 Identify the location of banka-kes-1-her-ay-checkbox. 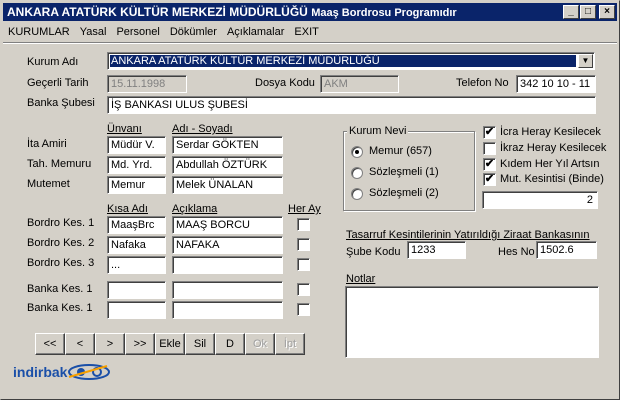
(303, 289).